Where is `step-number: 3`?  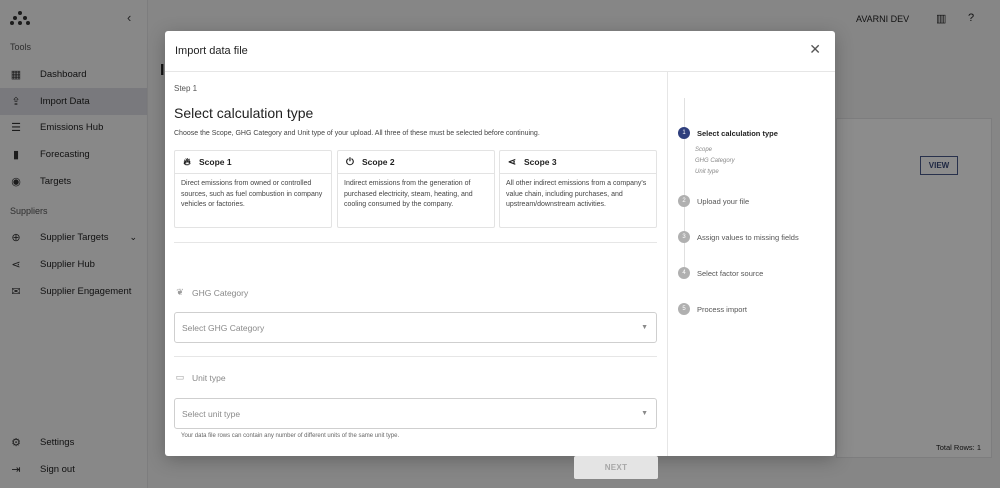 step-number: 3 is located at coordinates (684, 237).